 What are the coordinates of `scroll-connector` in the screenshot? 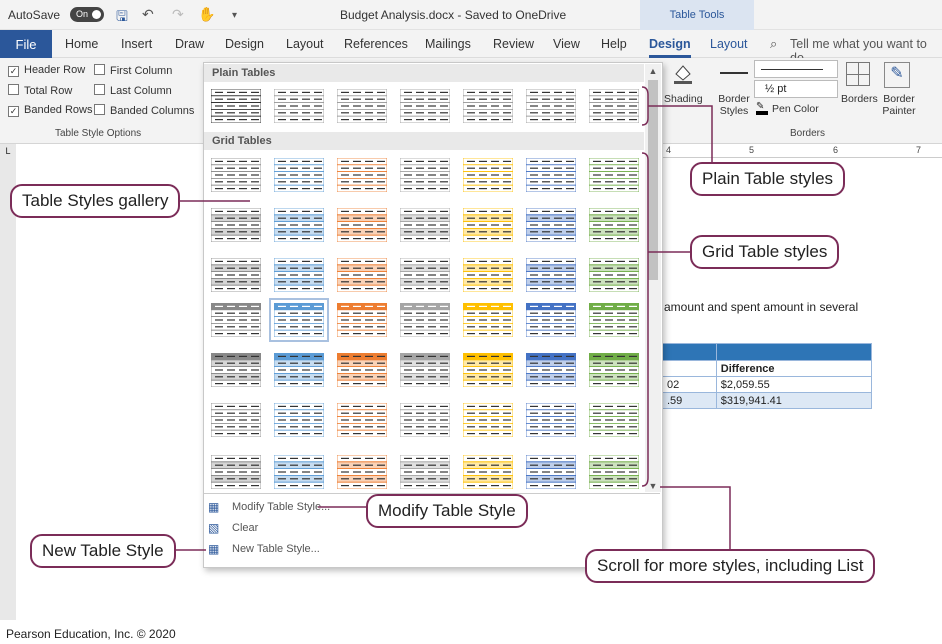 It's located at (695, 519).